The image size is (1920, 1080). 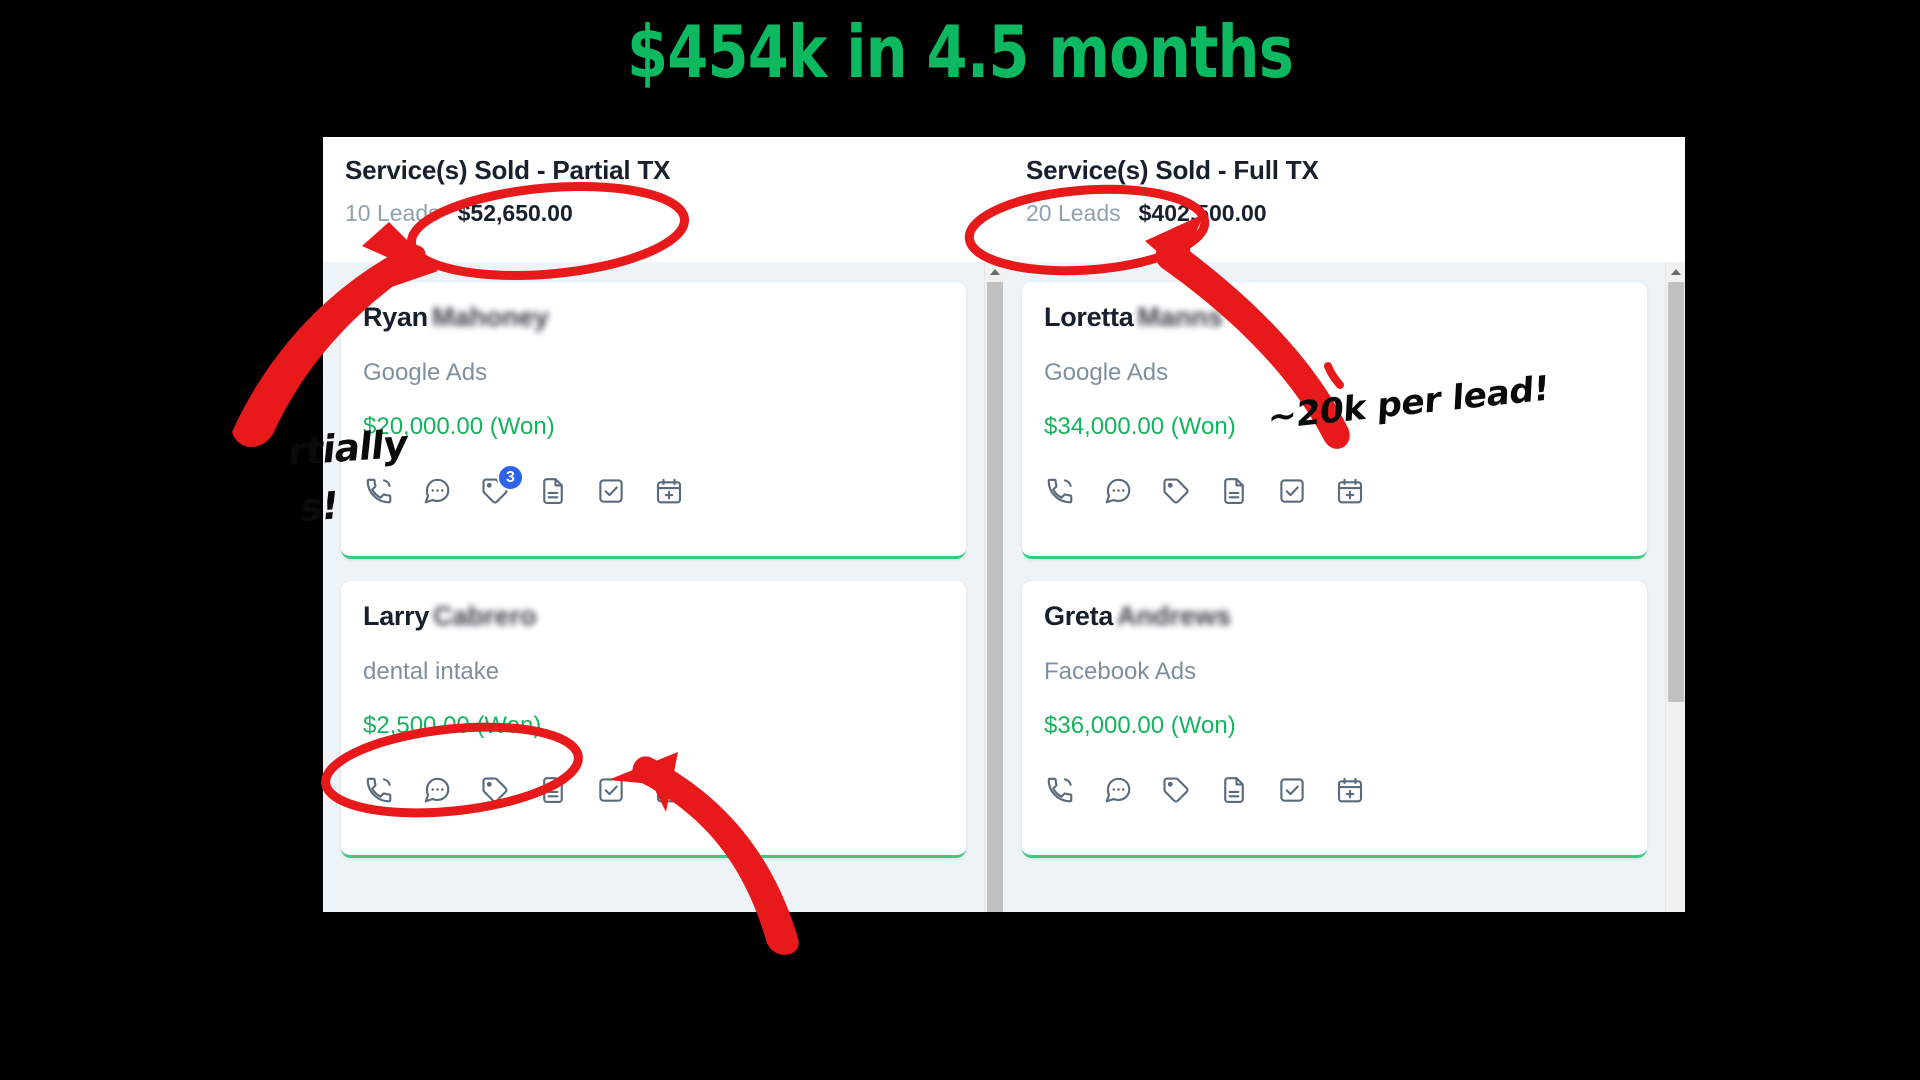 I want to click on lead-first-name: Loretta, so click(x=1089, y=317).